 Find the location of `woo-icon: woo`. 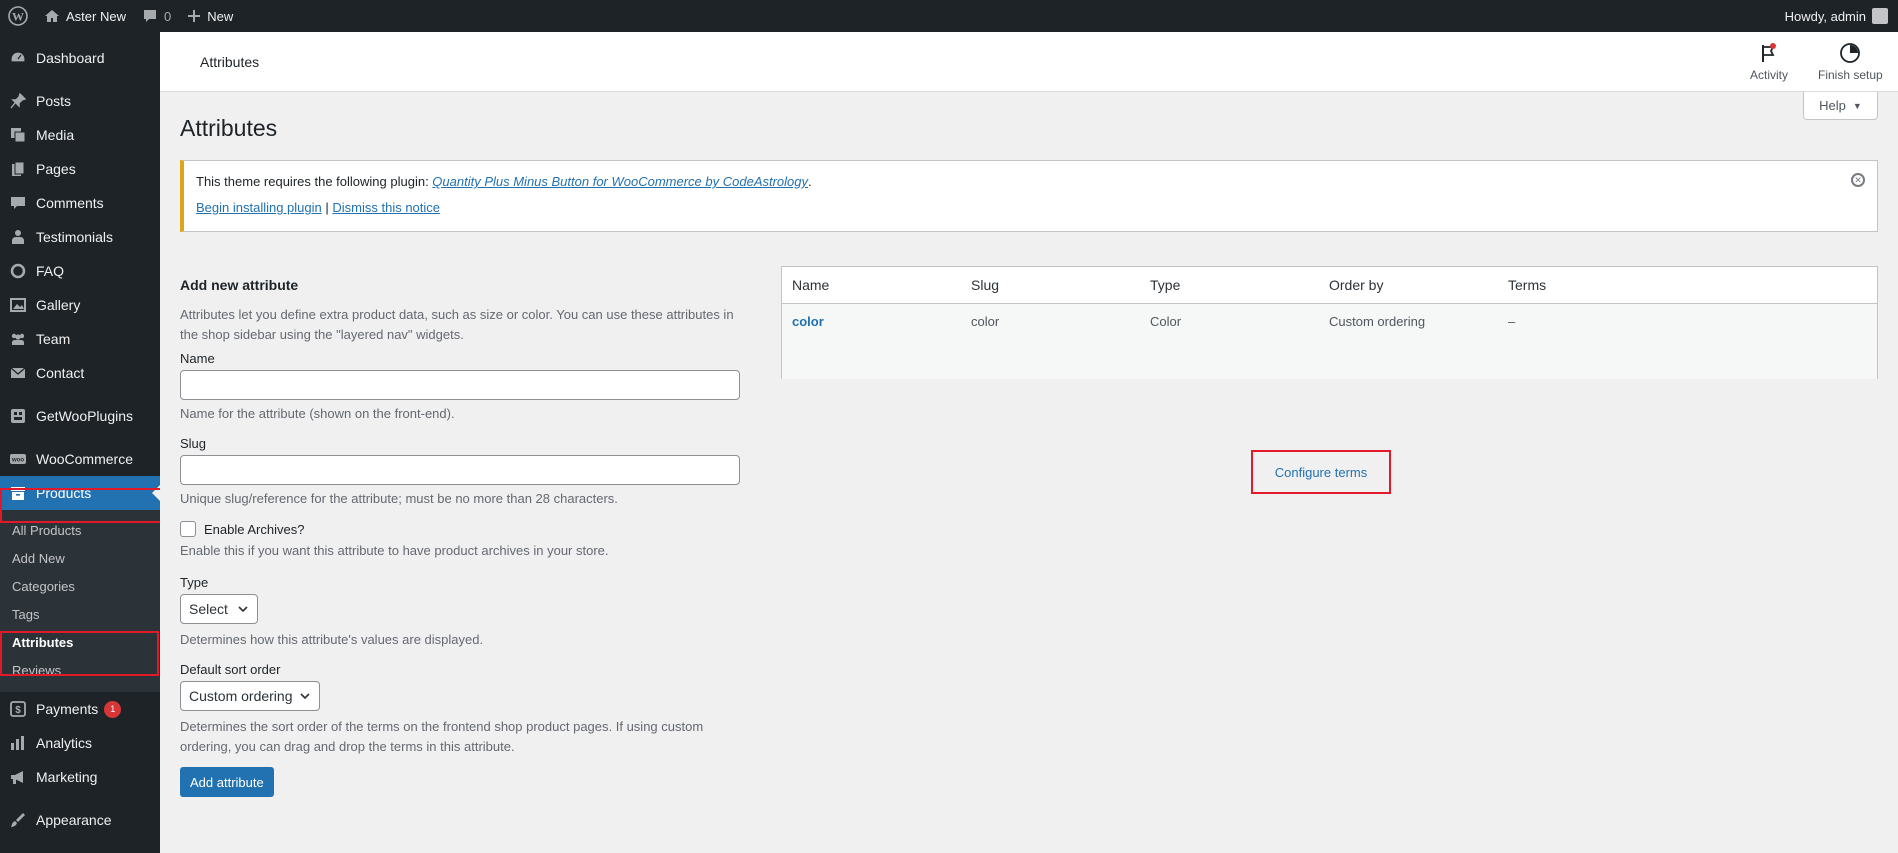

woo-icon: woo is located at coordinates (18, 459).